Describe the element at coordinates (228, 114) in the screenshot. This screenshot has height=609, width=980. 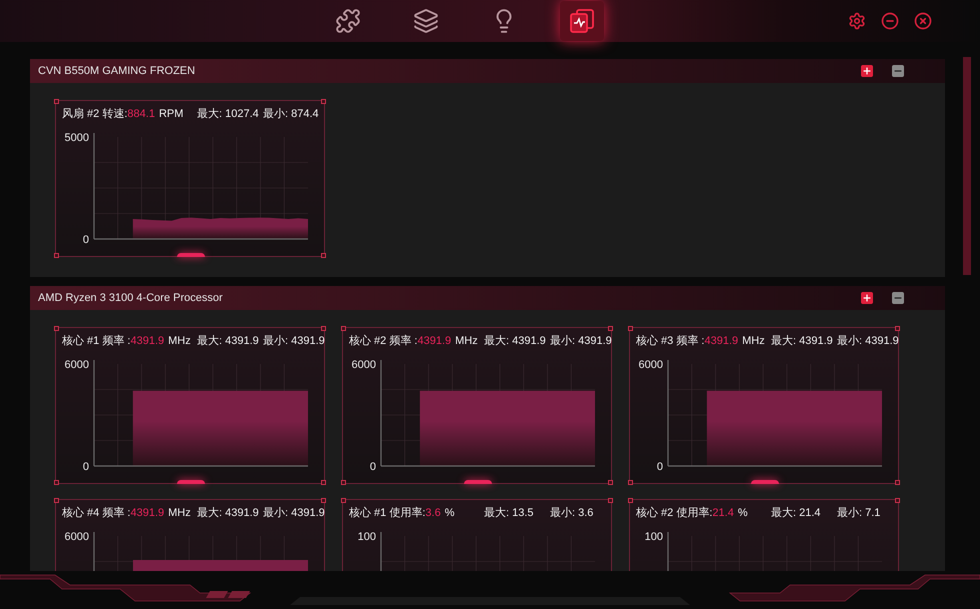
I see `max-reading: 最大: 1027.4` at that location.